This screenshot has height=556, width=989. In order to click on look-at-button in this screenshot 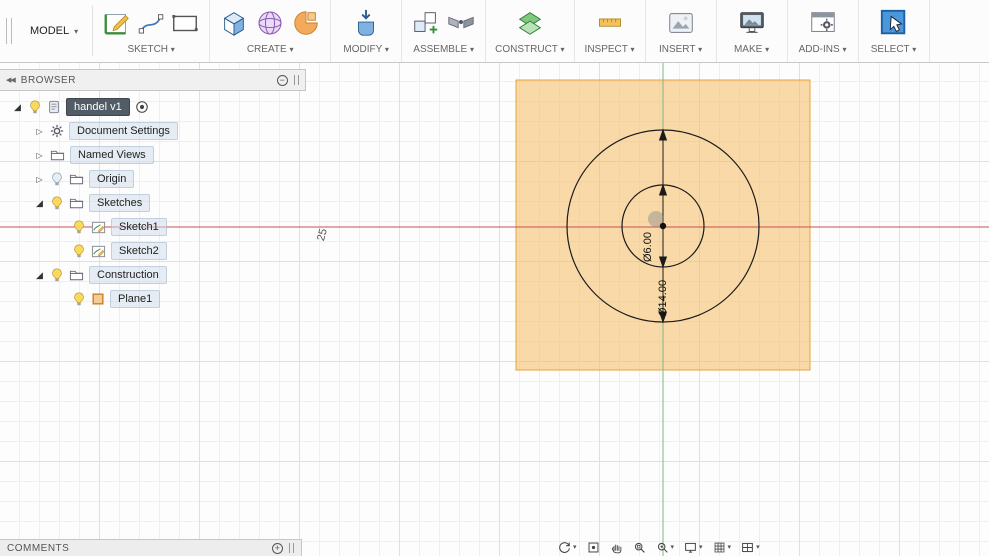, I will do `click(593, 547)`.